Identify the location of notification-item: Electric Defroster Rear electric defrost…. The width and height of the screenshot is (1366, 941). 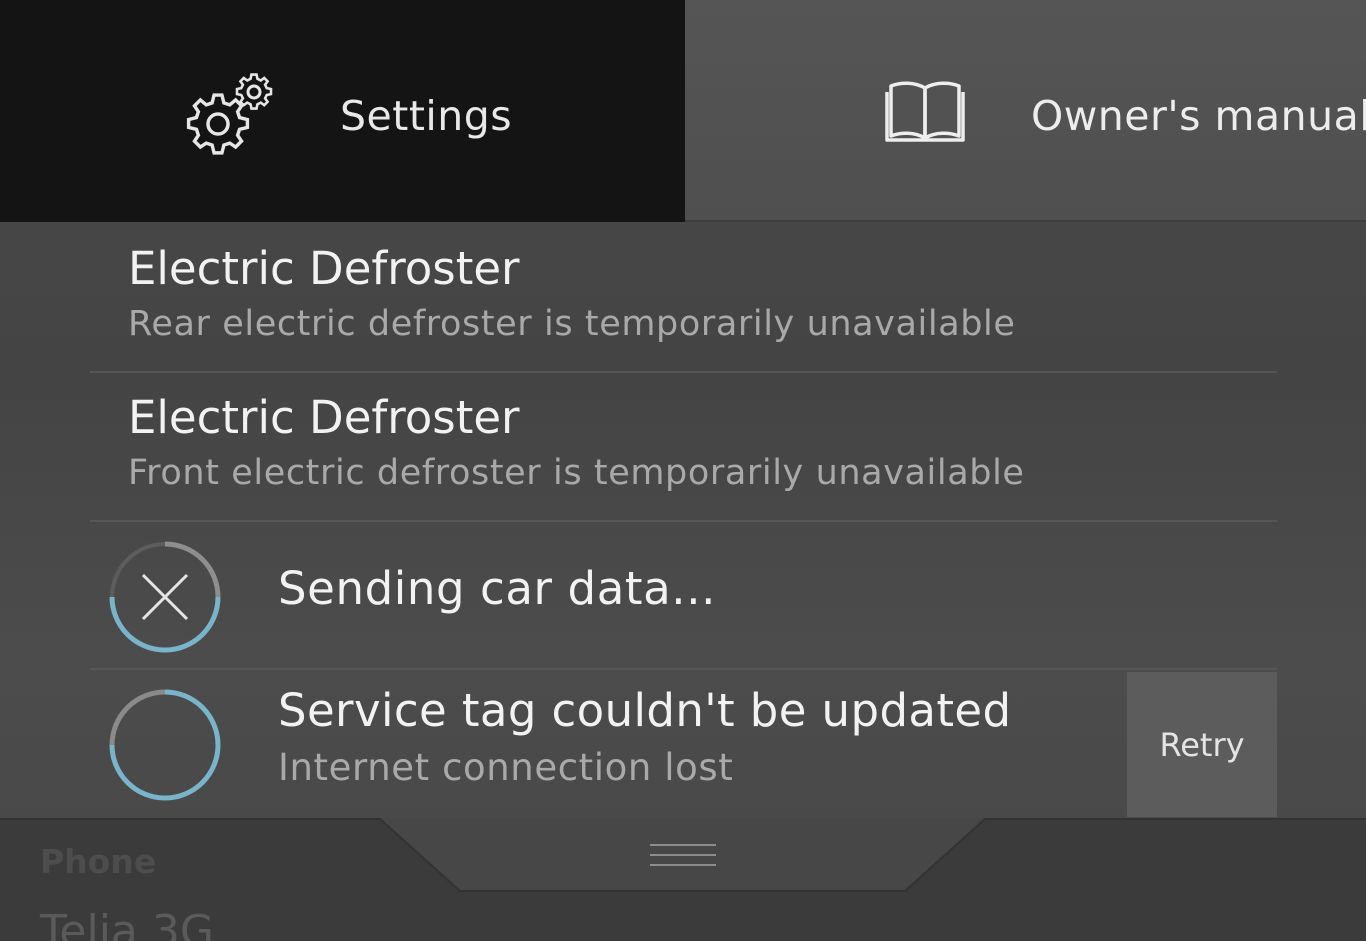
(683, 298).